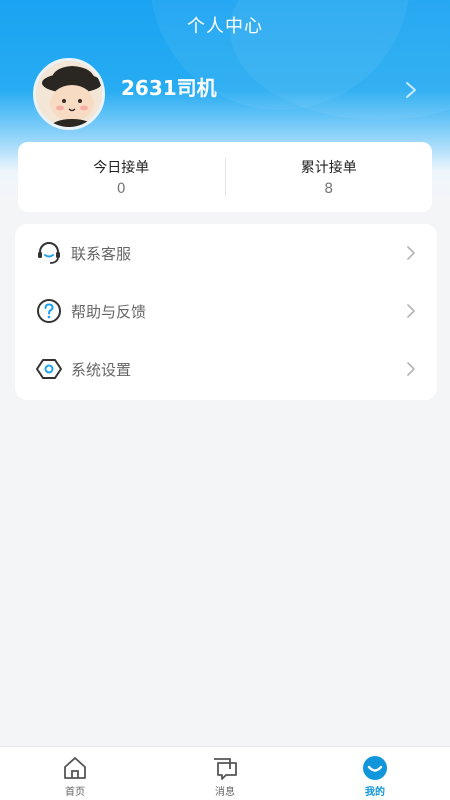 This screenshot has width=450, height=800. What do you see at coordinates (375, 768) in the screenshot?
I see `smile-profile-icon` at bounding box center [375, 768].